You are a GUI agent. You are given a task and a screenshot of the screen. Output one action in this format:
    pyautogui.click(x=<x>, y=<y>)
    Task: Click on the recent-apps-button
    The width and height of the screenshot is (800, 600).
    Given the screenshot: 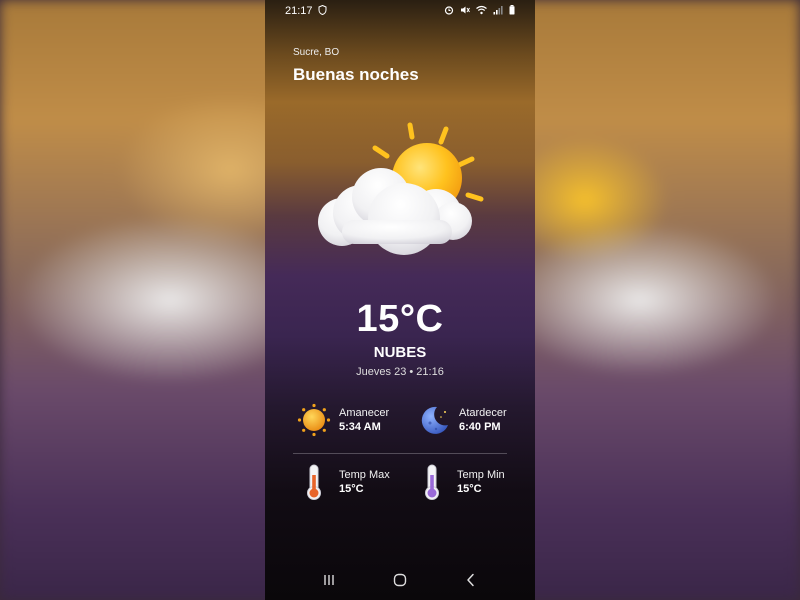 What is the action you would take?
    pyautogui.click(x=329, y=580)
    